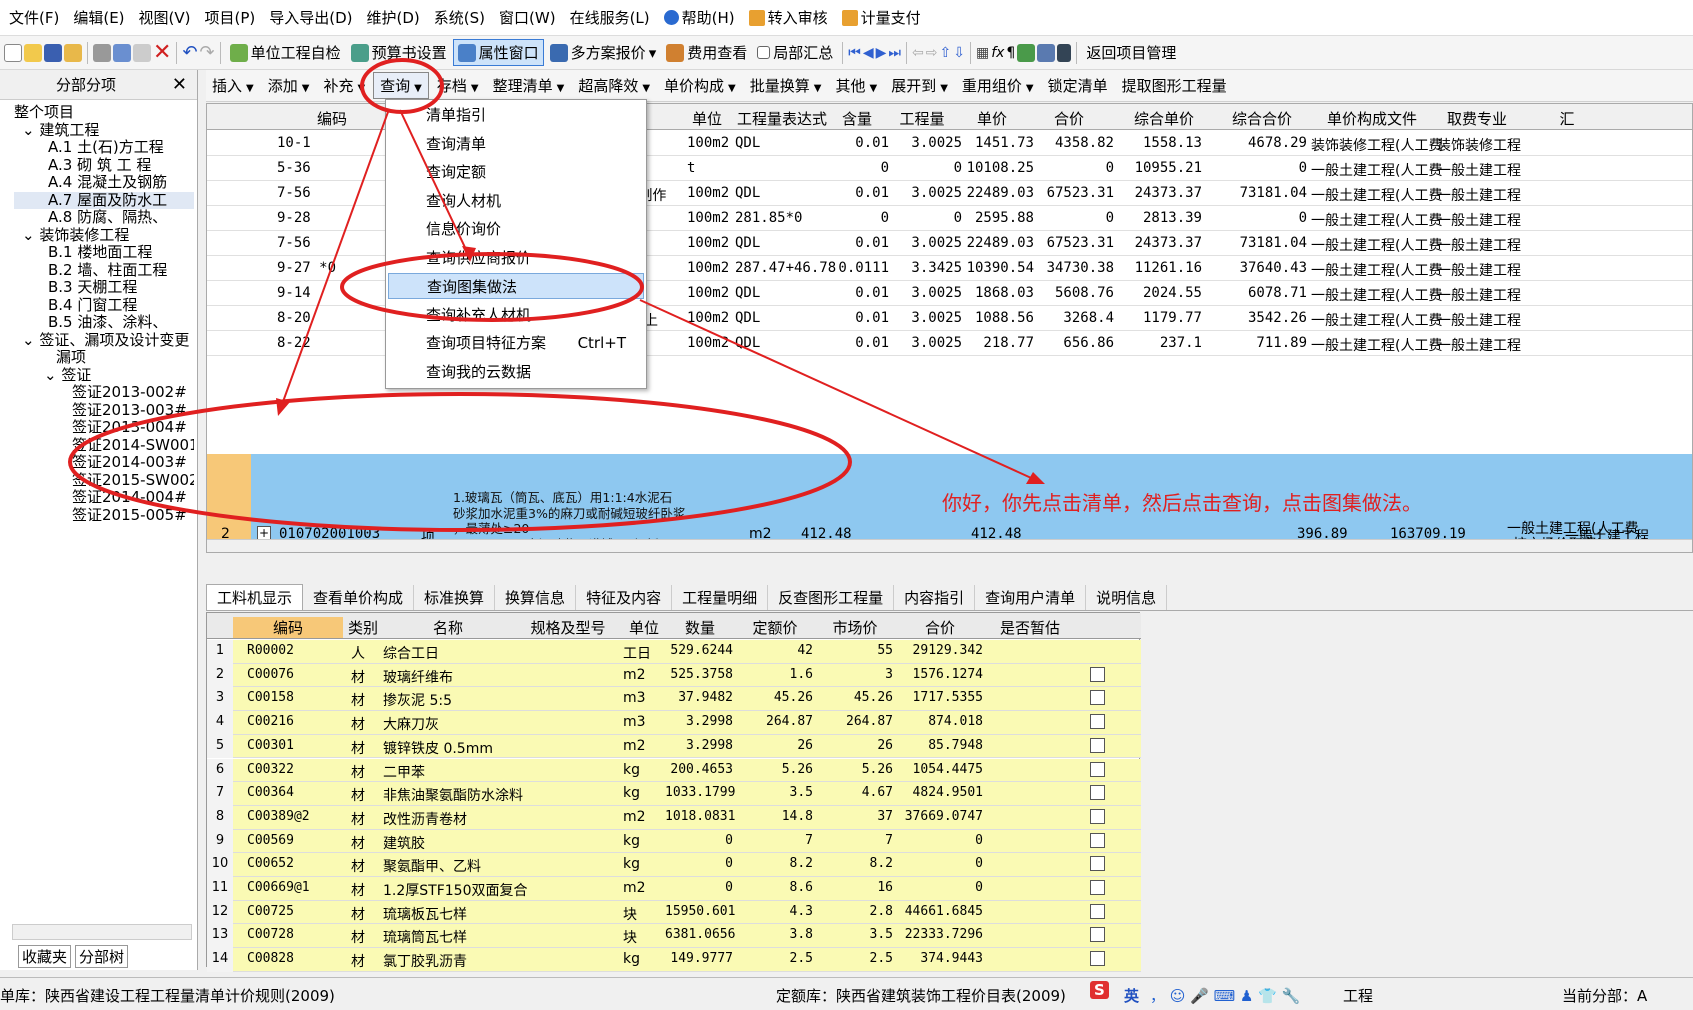 This screenshot has width=1693, height=1010. Describe the element at coordinates (104, 166) in the screenshot. I see `tree-node: A.3 砌 筑 工 程` at that location.